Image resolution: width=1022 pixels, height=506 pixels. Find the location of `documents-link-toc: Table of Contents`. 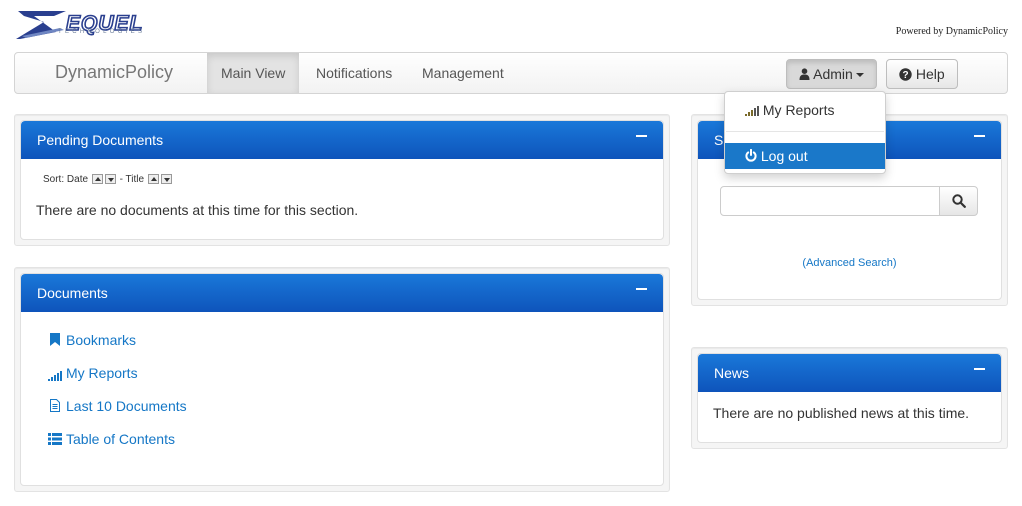

documents-link-toc: Table of Contents is located at coordinates (111, 439).